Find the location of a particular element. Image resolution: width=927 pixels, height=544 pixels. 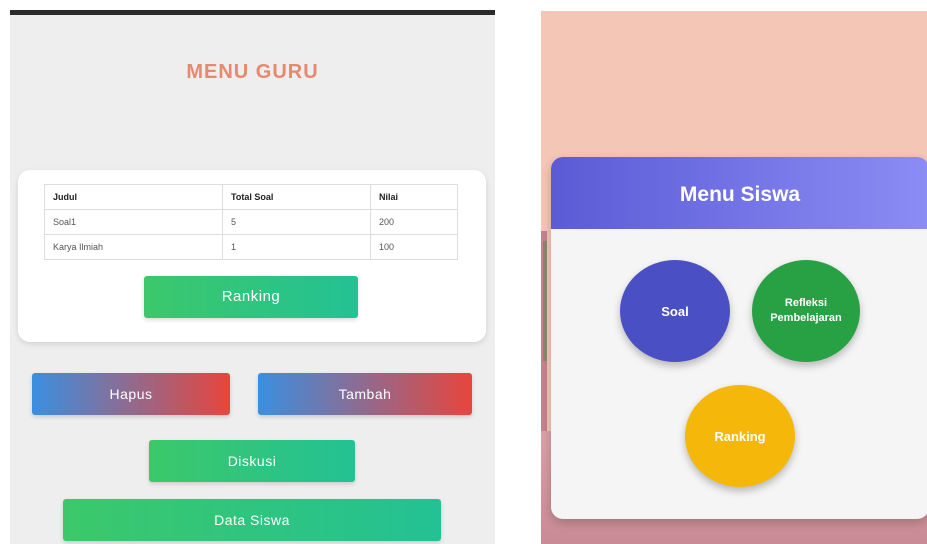

refleksi-label: Refleksi Pembelajaran is located at coordinates (806, 310).